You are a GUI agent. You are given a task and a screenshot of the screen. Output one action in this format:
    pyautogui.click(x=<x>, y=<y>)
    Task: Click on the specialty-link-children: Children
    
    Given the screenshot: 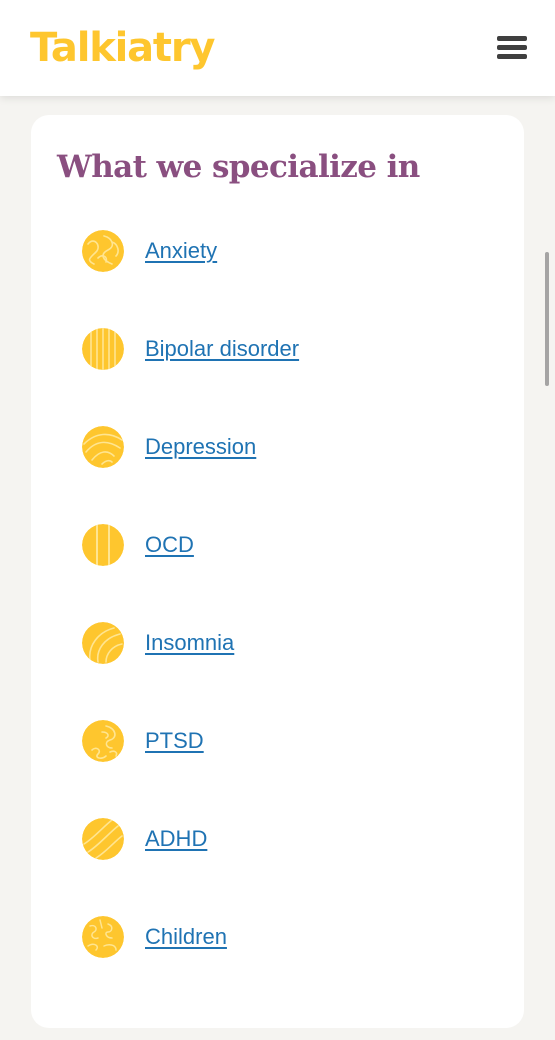 What is the action you would take?
    pyautogui.click(x=154, y=937)
    